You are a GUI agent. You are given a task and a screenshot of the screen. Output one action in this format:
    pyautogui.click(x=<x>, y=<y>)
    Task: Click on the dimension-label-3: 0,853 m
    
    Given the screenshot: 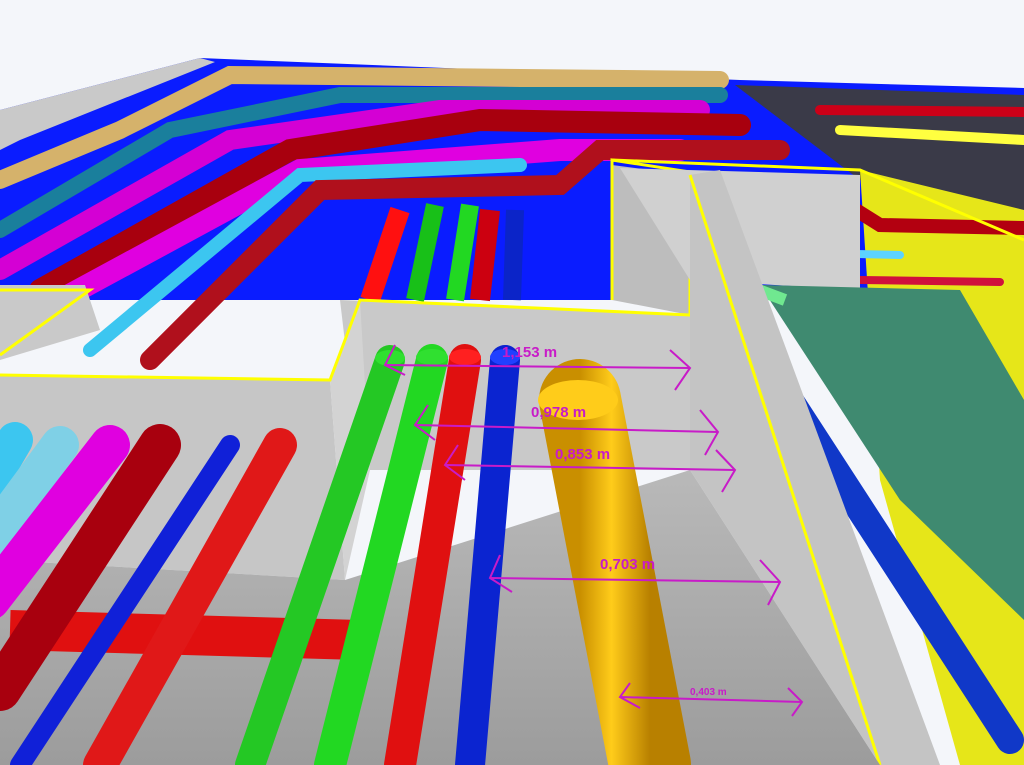 What is the action you would take?
    pyautogui.click(x=582, y=454)
    